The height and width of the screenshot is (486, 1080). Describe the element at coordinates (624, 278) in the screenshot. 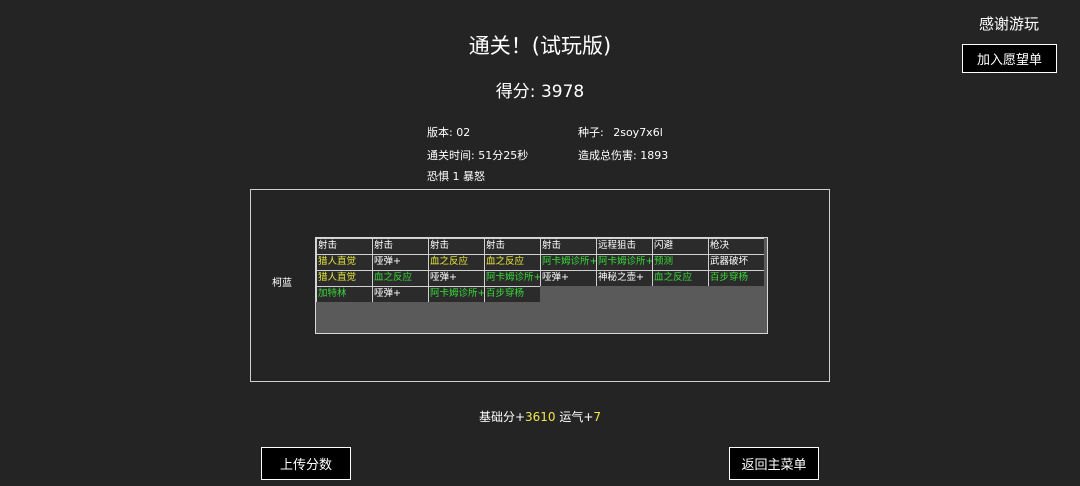

I see `card-cell: 神秘之壶+` at that location.